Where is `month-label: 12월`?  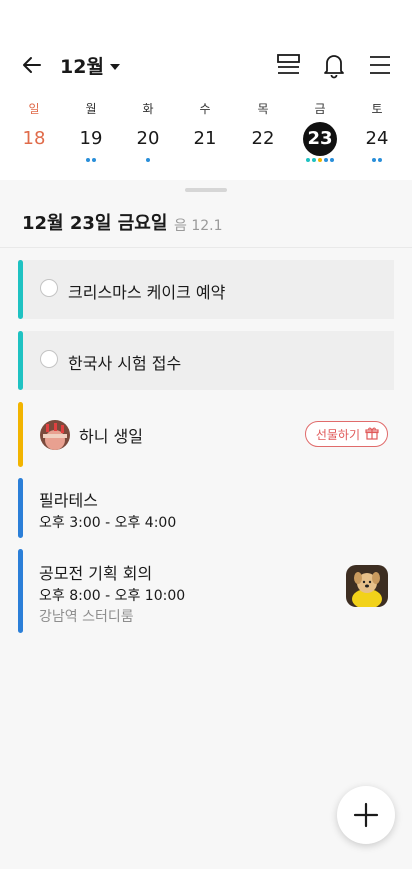
month-label: 12월 is located at coordinates (82, 67).